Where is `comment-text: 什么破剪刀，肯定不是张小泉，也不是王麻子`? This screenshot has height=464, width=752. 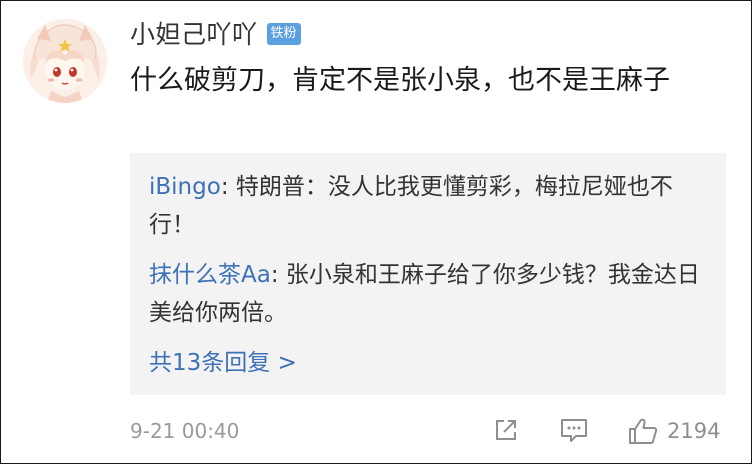 comment-text: 什么破剪刀，肯定不是张小泉，也不是王麻子 is located at coordinates (400, 80).